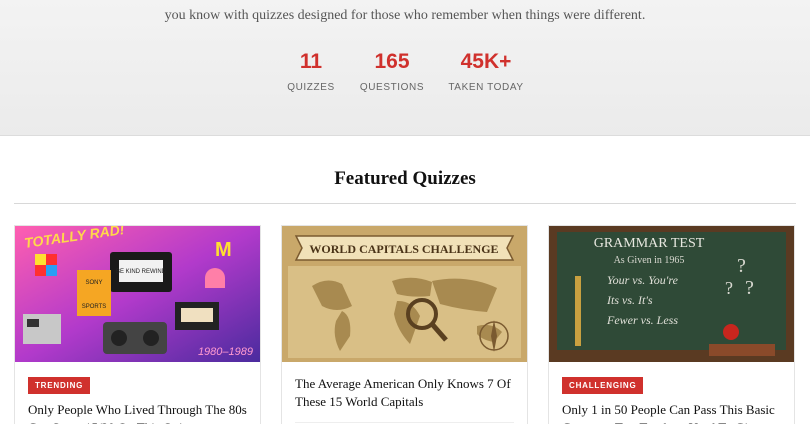 The height and width of the screenshot is (424, 810). I want to click on stat-value: 11, so click(311, 61).